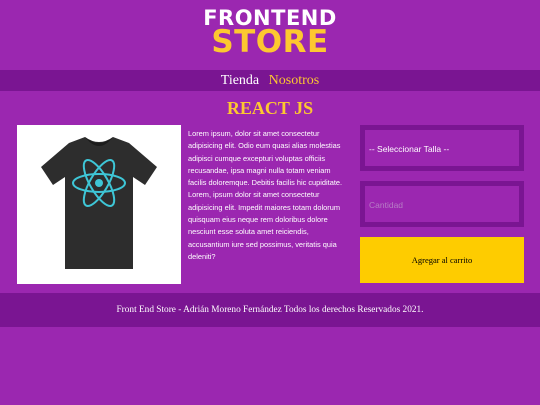  I want to click on add-to-cart-button: Agregar al carrito, so click(442, 260).